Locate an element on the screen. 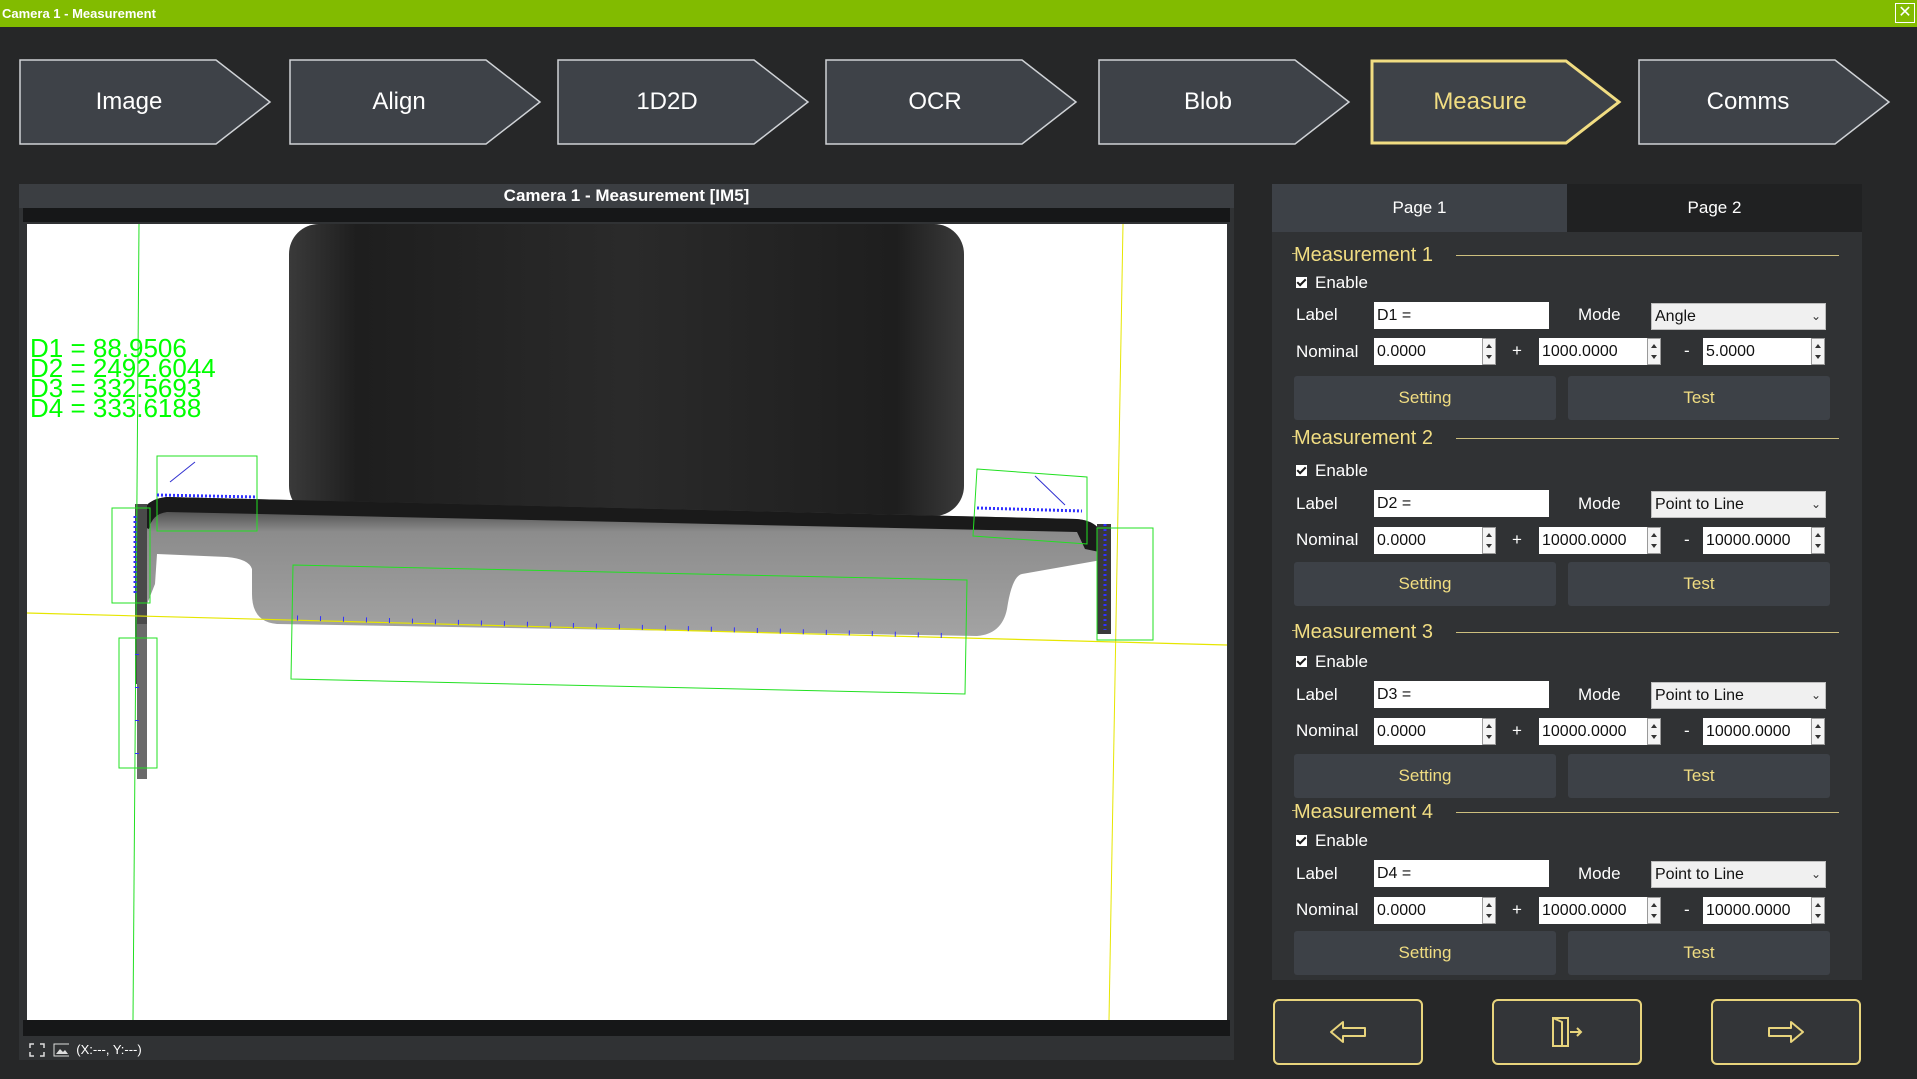  measurement-1-enable: Enable is located at coordinates (1332, 283).